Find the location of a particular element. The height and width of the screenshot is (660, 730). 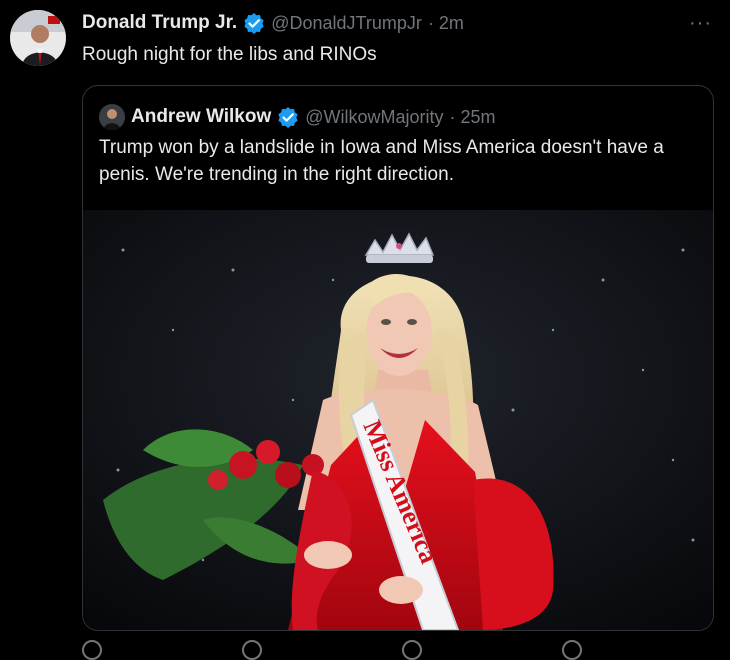

tweet-text: Rough night for the libs and RINOs is located at coordinates (229, 54).